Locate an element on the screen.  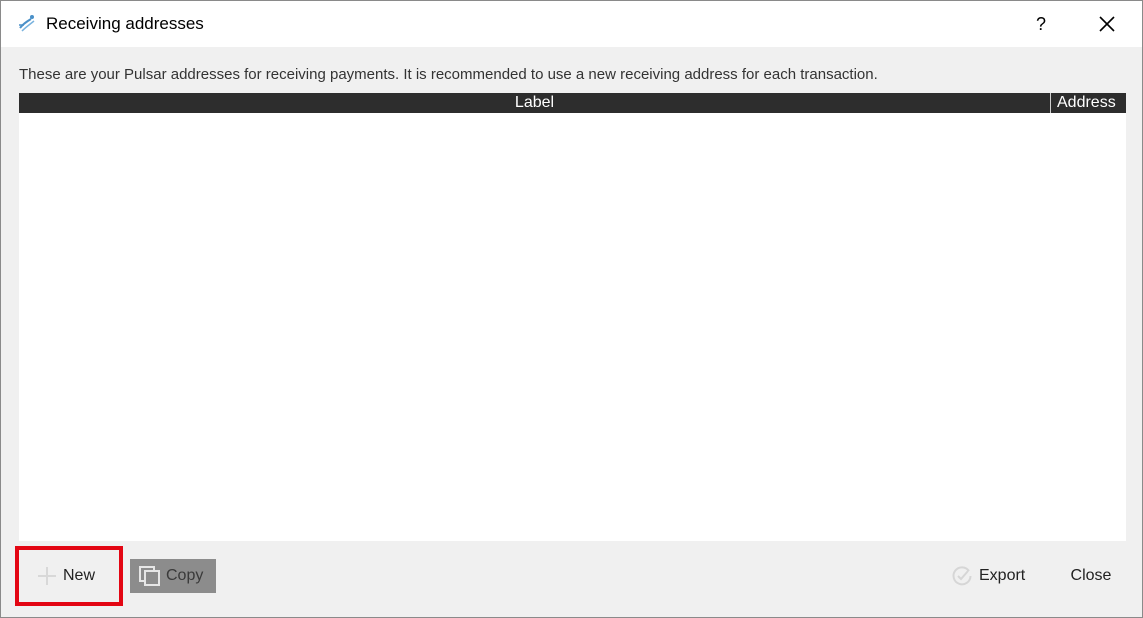
table-header: Label Address is located at coordinates (572, 103).